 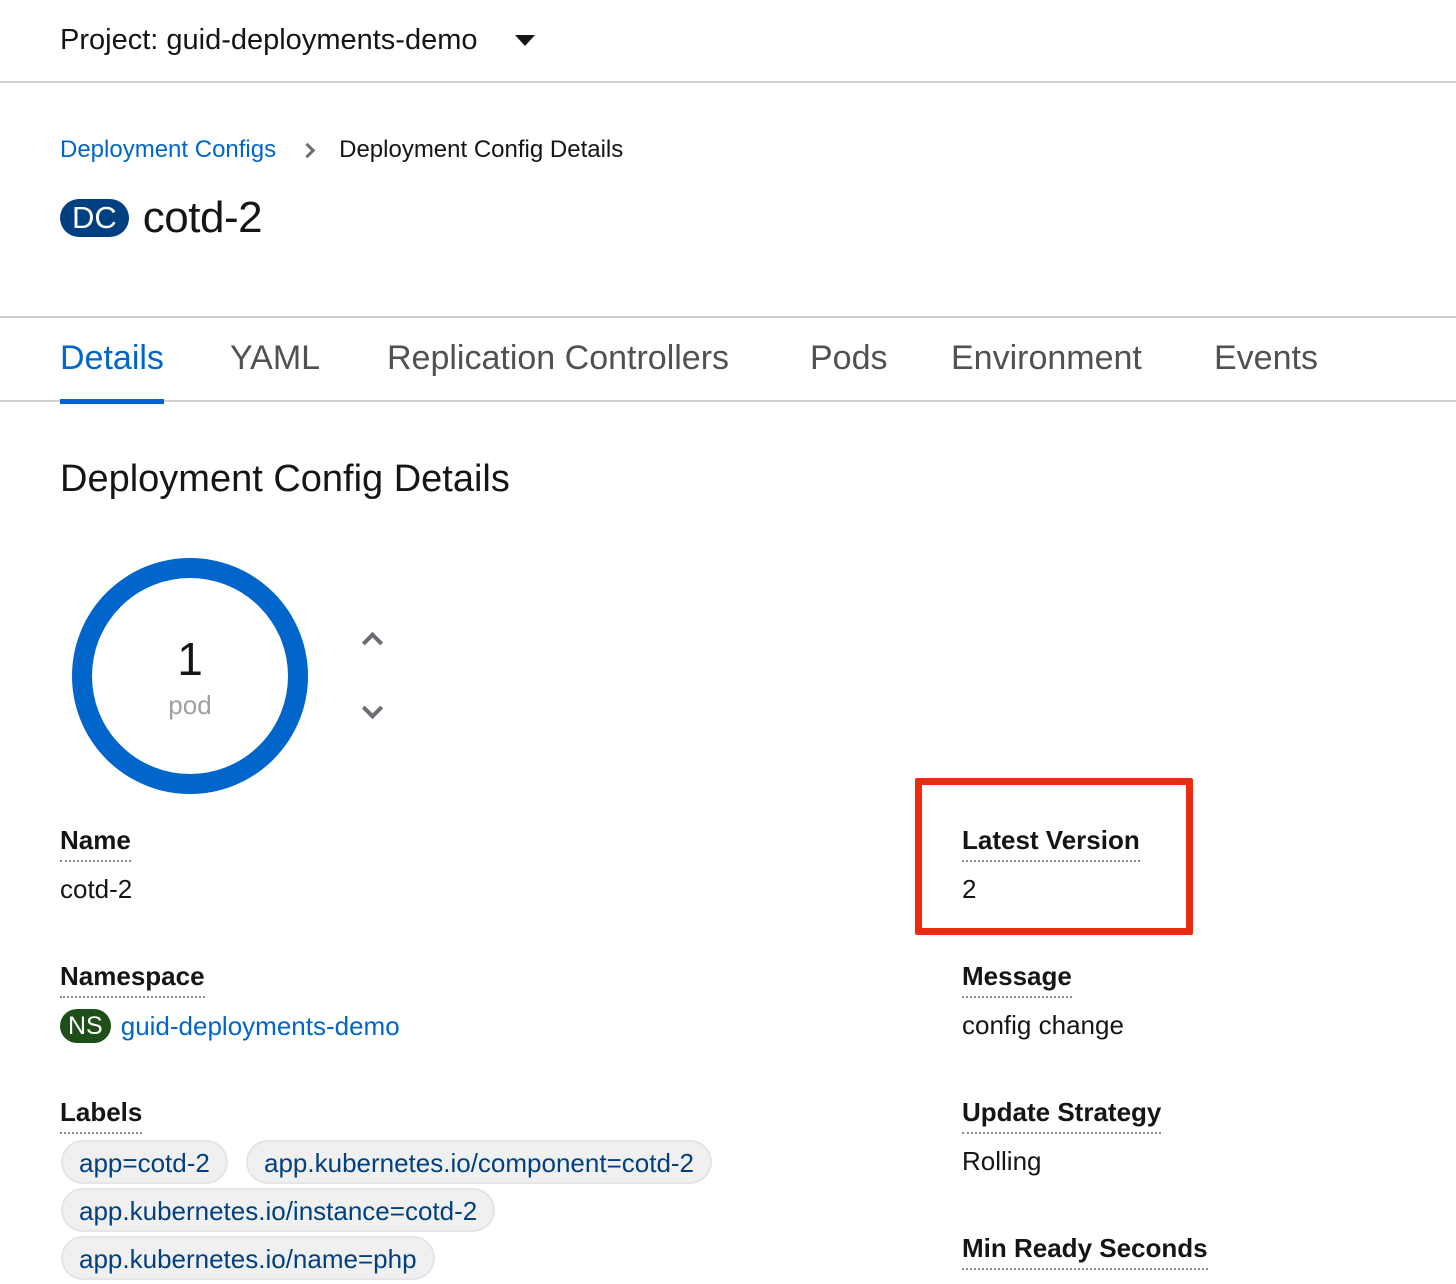 I want to click on pod-count-label: pod, so click(x=190, y=705).